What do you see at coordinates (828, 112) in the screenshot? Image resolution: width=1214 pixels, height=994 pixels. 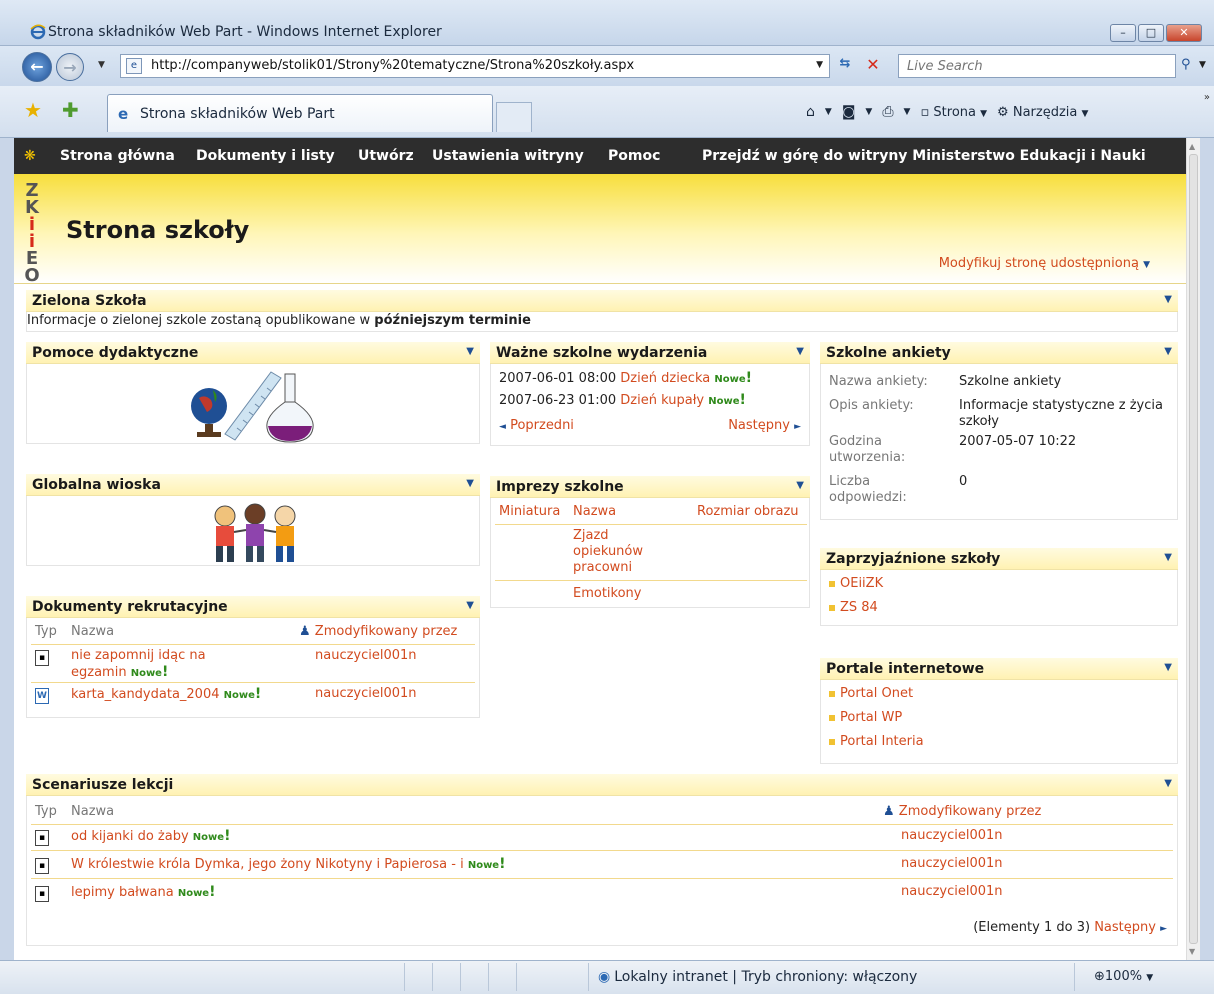 I see `home-dropdown-icon: ▼` at bounding box center [828, 112].